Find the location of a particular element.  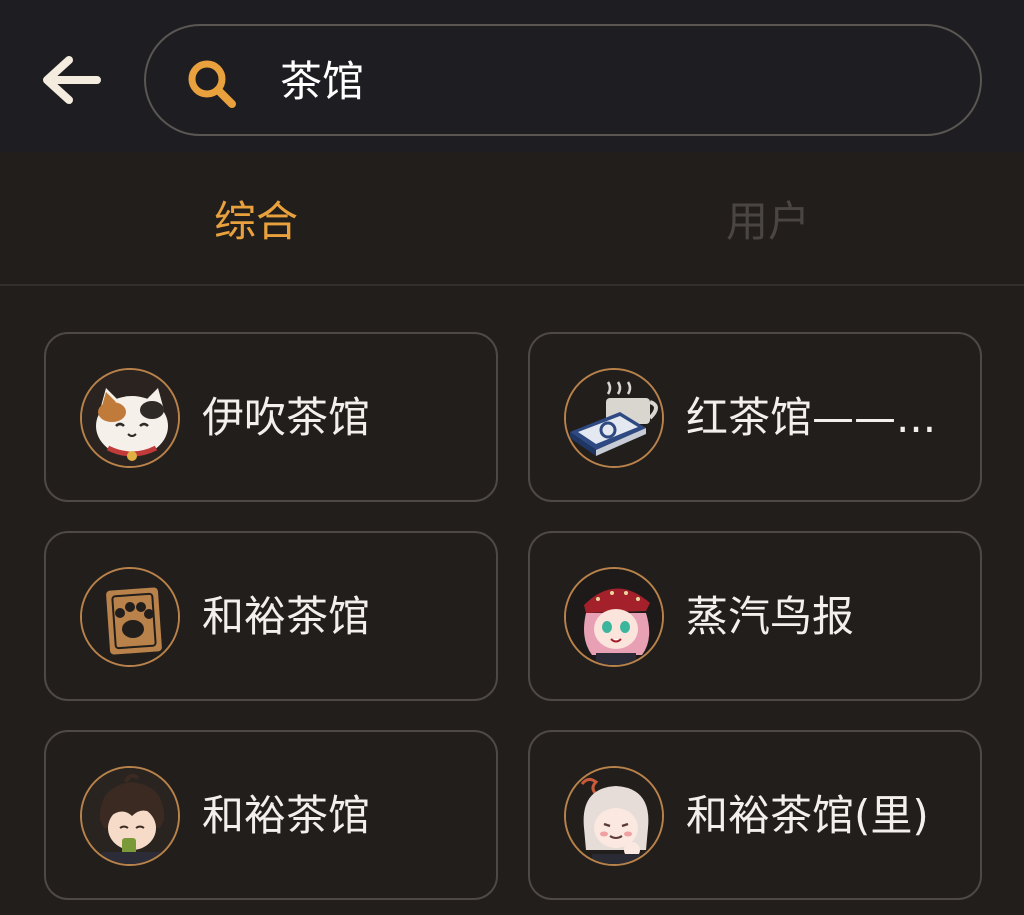

result-card: 和裕茶馆(里) is located at coordinates (755, 815).